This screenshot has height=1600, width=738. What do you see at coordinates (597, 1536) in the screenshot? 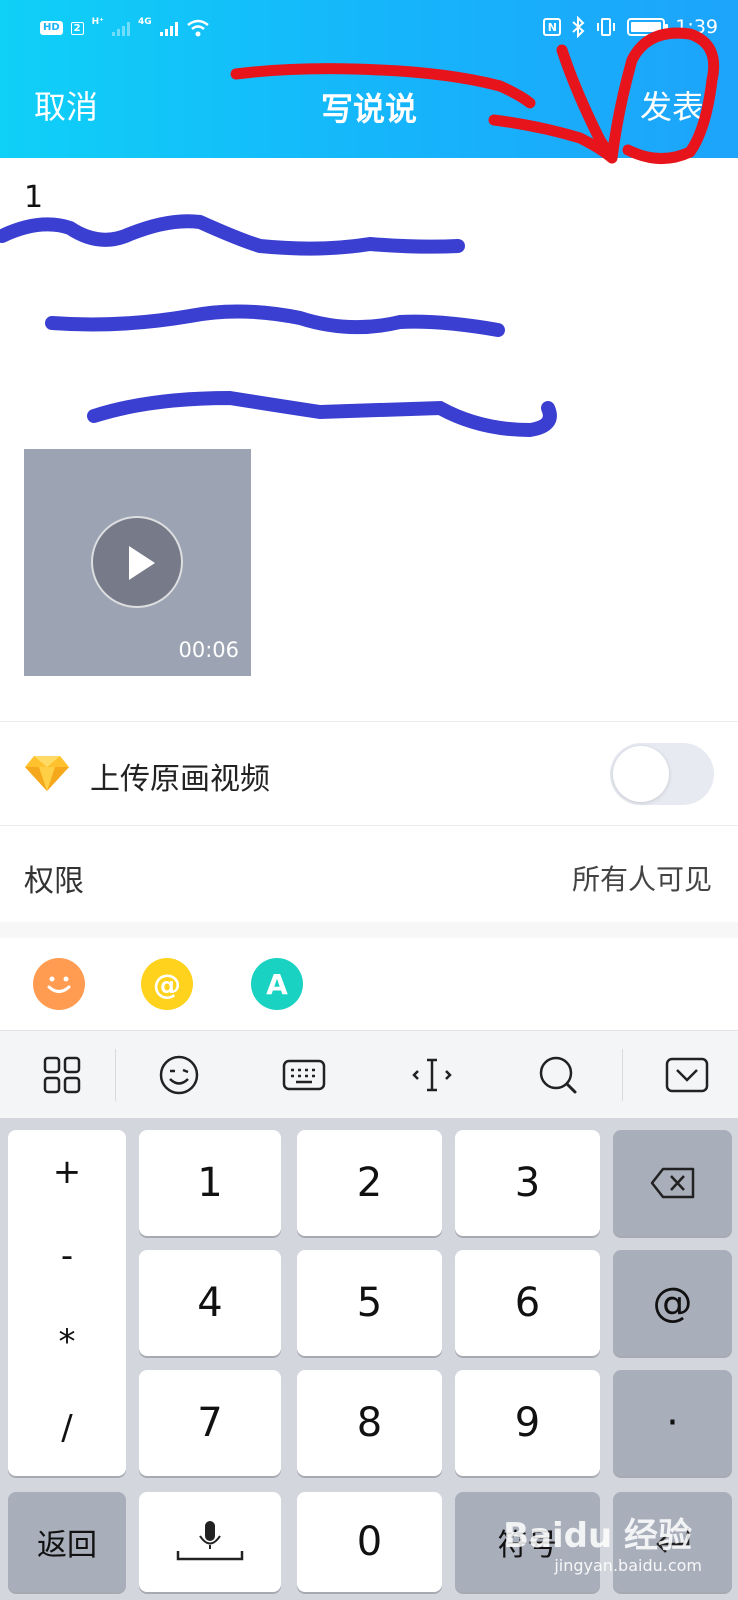
I see `baidu-watermark: Baidu 经验` at bounding box center [597, 1536].